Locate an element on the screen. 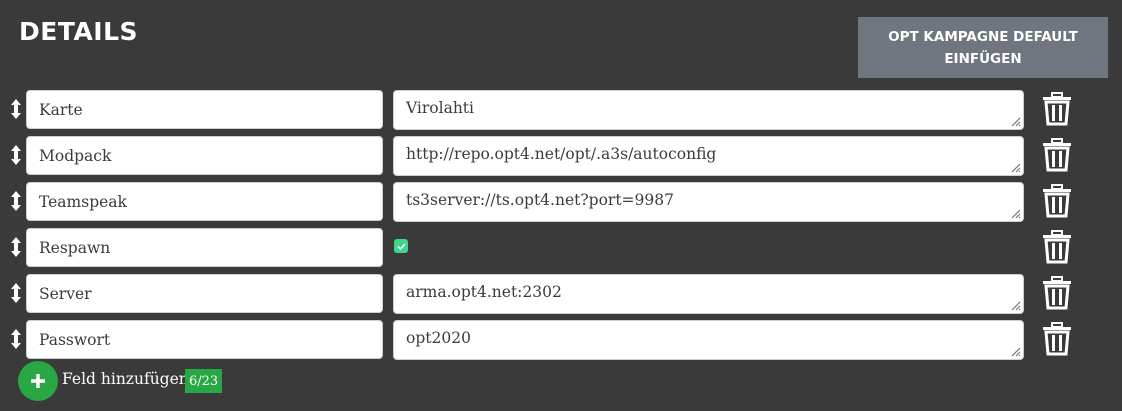 This screenshot has width=1122, height=411. field-row: Server arma.opt4.net:2302 is located at coordinates (561, 294).